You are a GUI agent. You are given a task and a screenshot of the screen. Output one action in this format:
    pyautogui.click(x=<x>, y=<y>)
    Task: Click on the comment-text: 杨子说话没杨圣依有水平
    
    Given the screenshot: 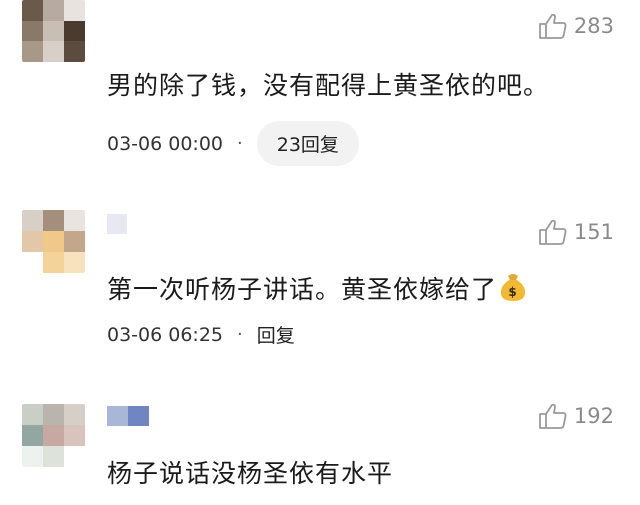 What is the action you would take?
    pyautogui.click(x=250, y=473)
    